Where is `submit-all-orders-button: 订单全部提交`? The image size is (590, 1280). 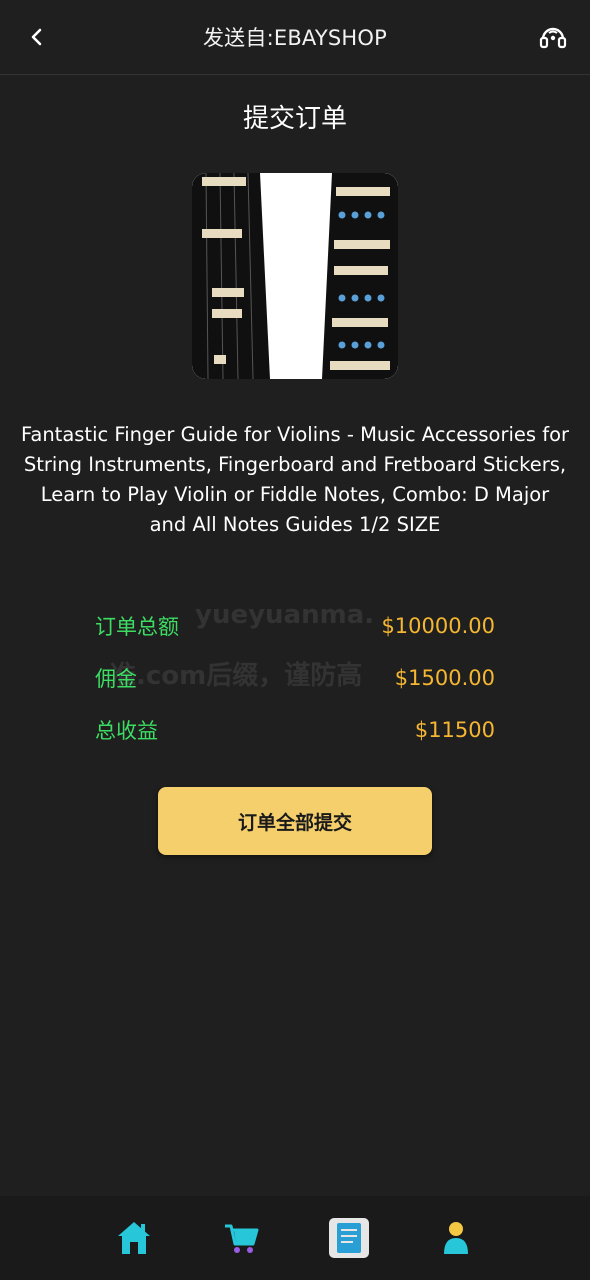 submit-all-orders-button: 订单全部提交 is located at coordinates (295, 821).